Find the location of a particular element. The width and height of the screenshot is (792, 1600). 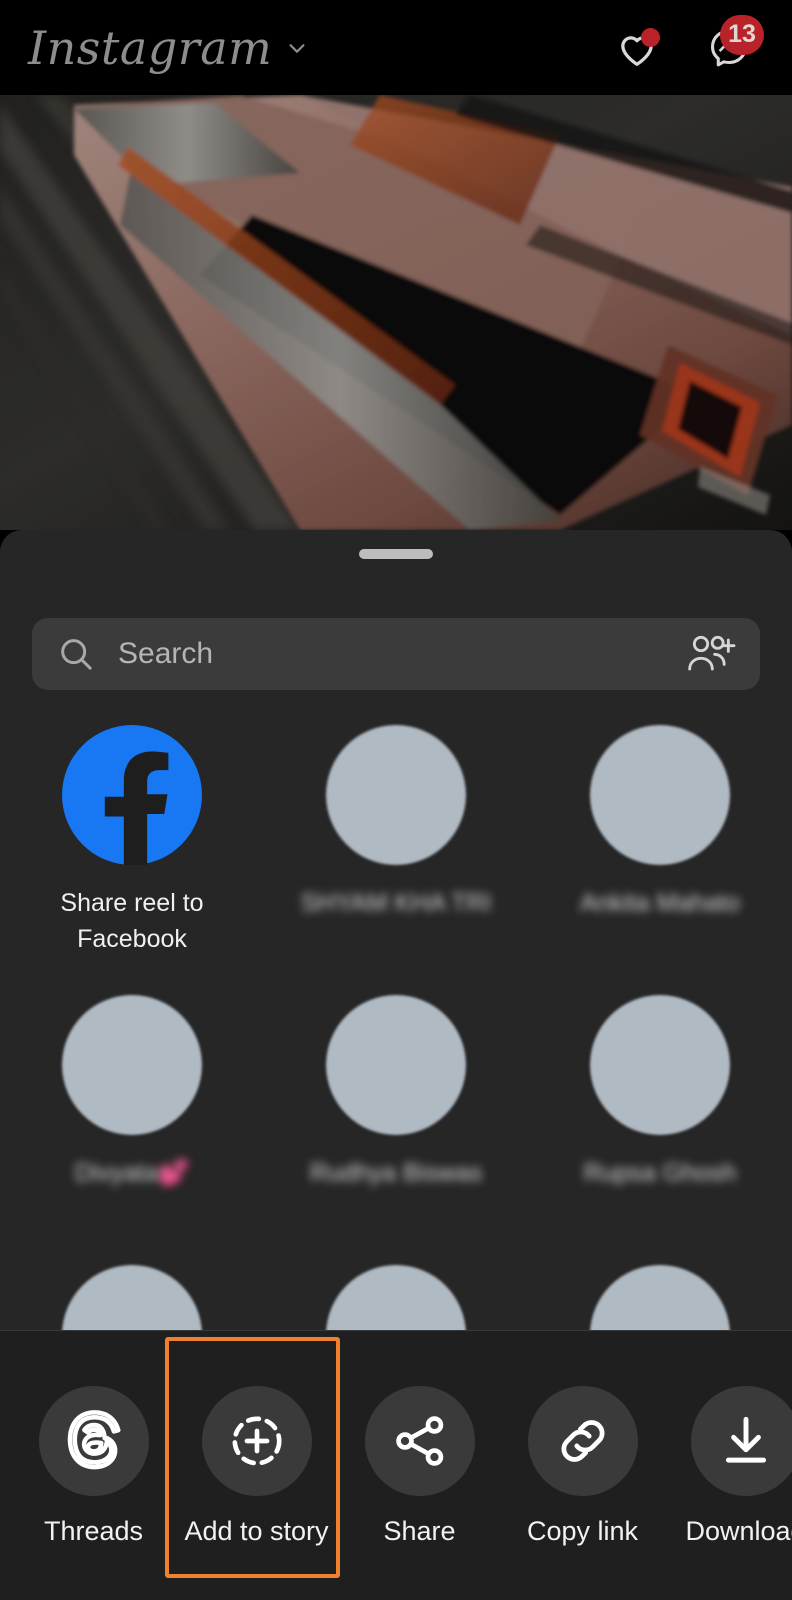

contact-name: Share reel to Facebook is located at coordinates (132, 921).